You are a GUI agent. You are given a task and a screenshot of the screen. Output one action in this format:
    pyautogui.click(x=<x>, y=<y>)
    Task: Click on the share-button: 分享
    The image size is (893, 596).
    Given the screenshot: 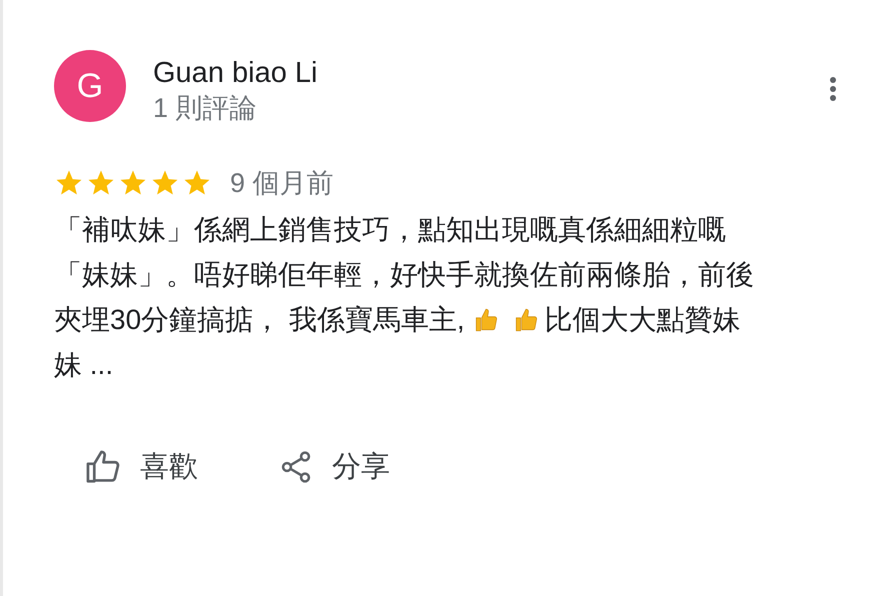 What is the action you would take?
    pyautogui.click(x=334, y=467)
    